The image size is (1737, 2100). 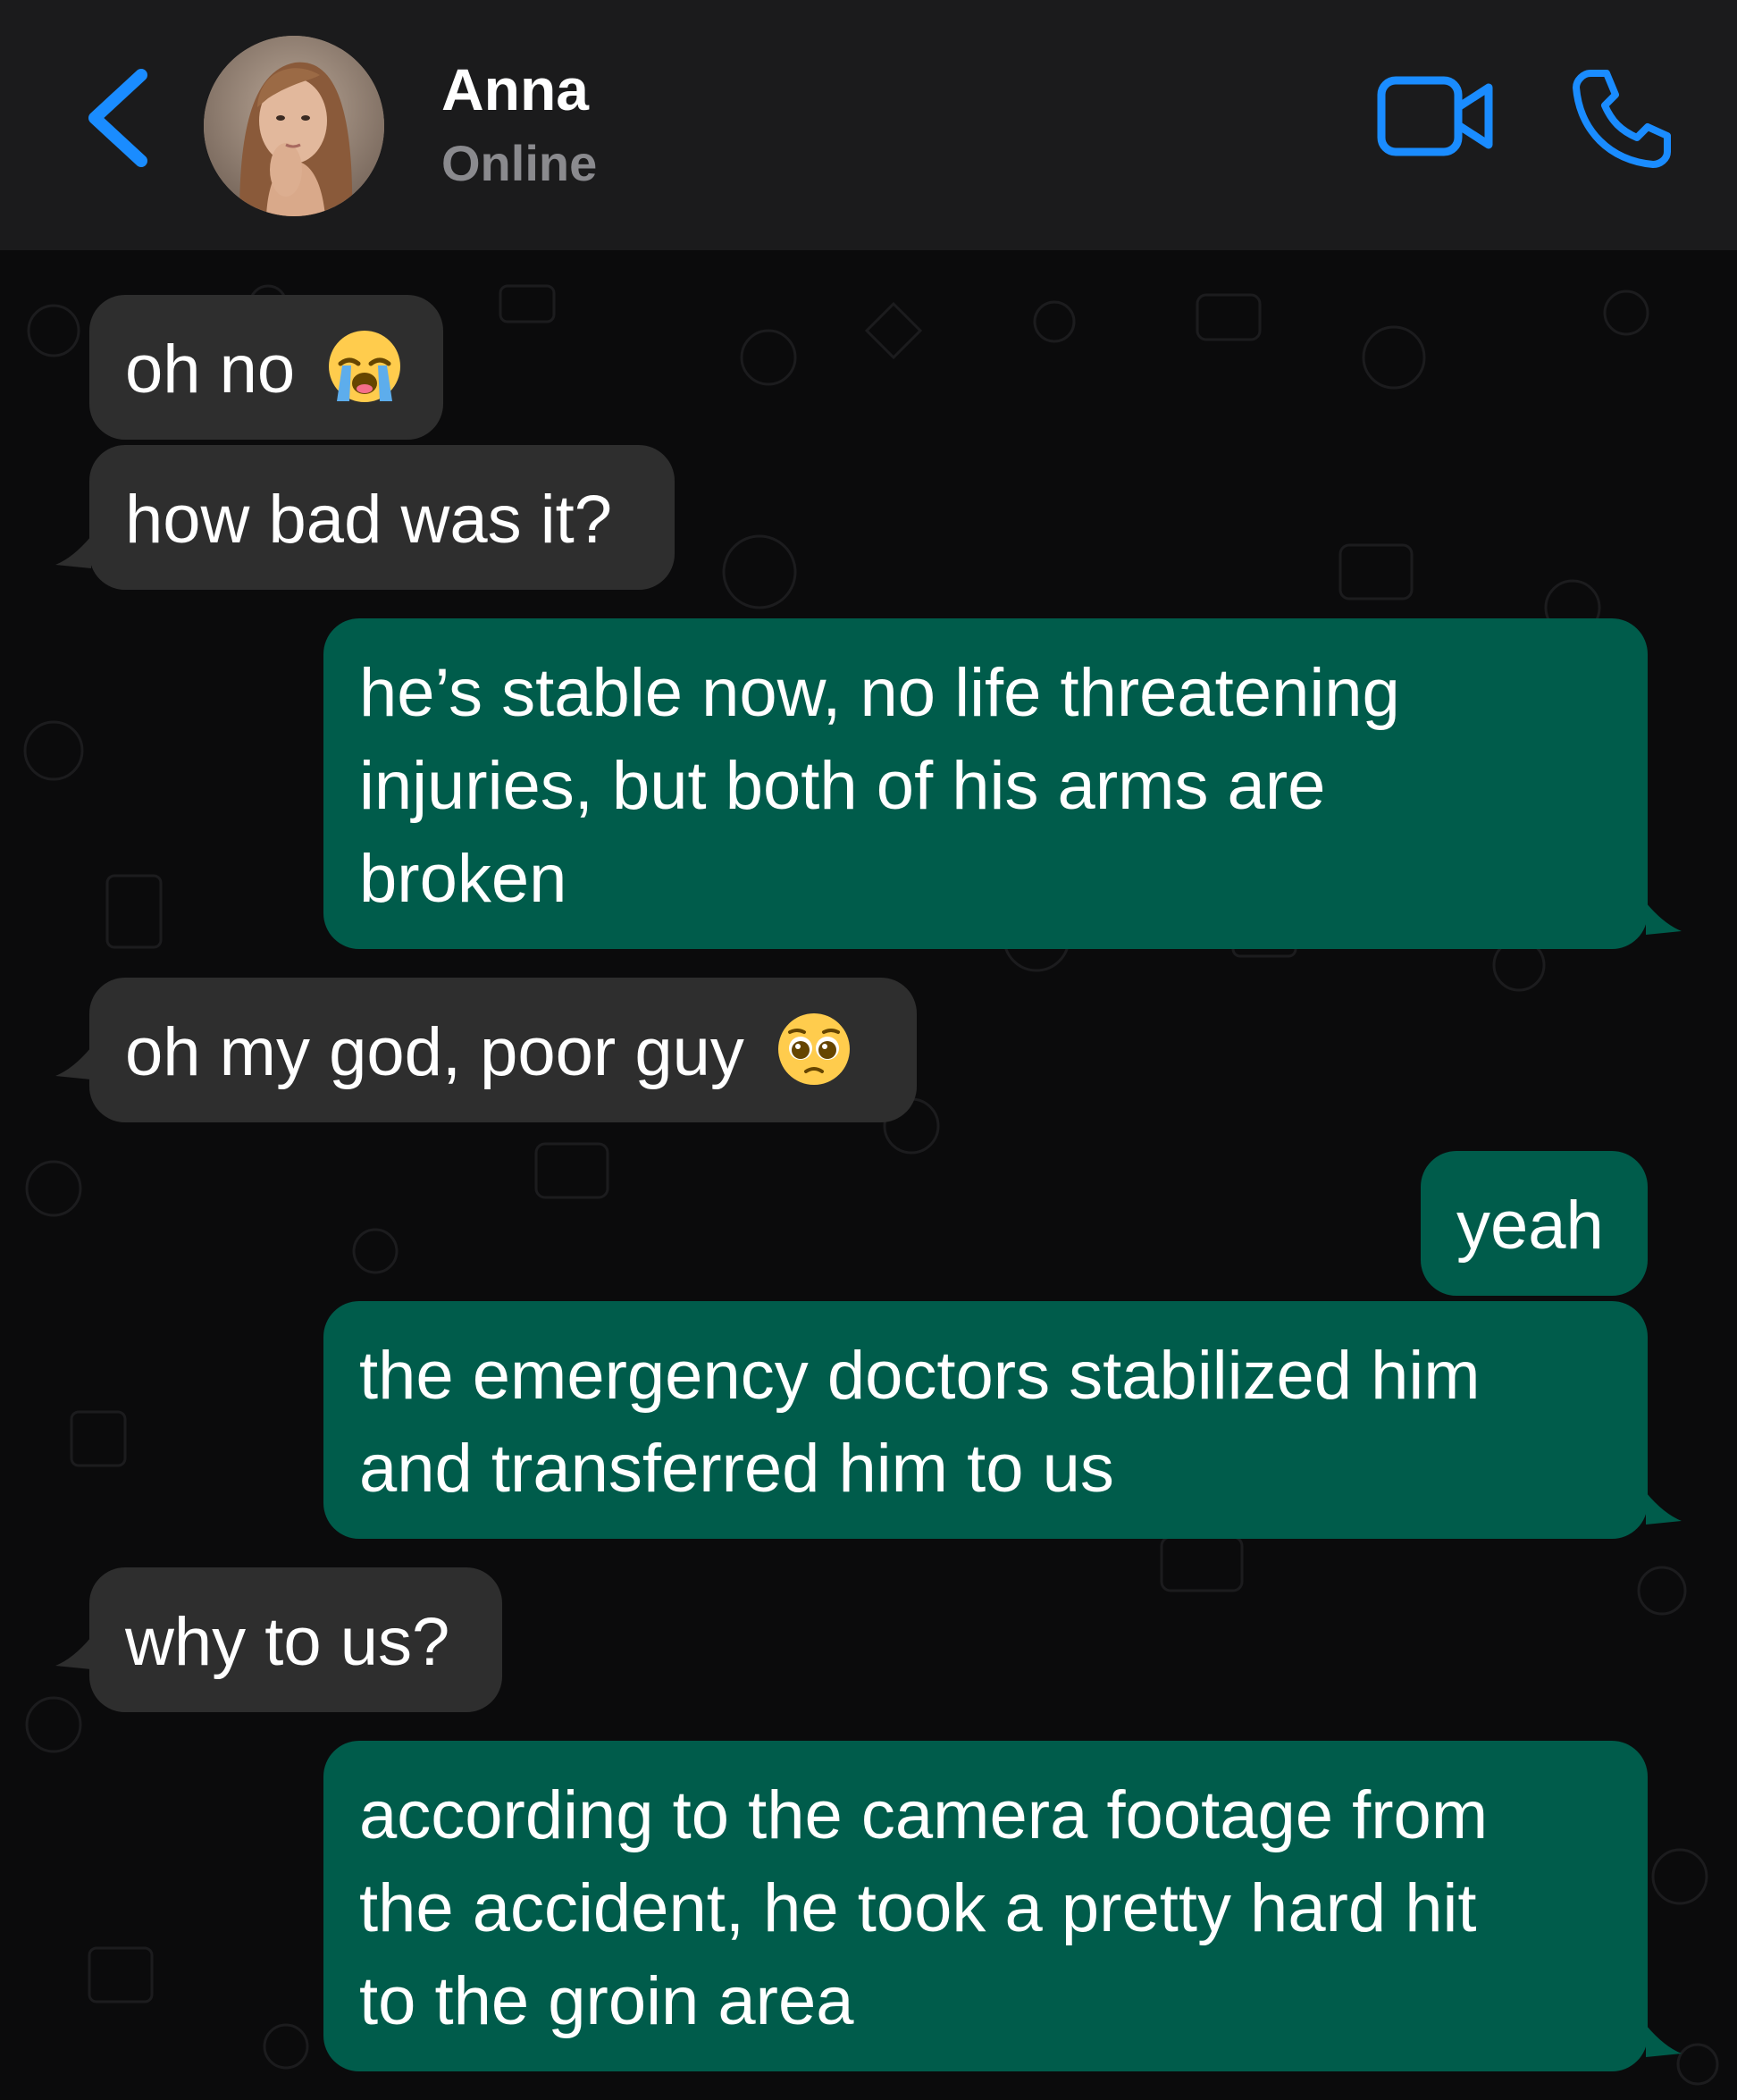 I want to click on loudly-crying-emoji-icon, so click(x=365, y=366).